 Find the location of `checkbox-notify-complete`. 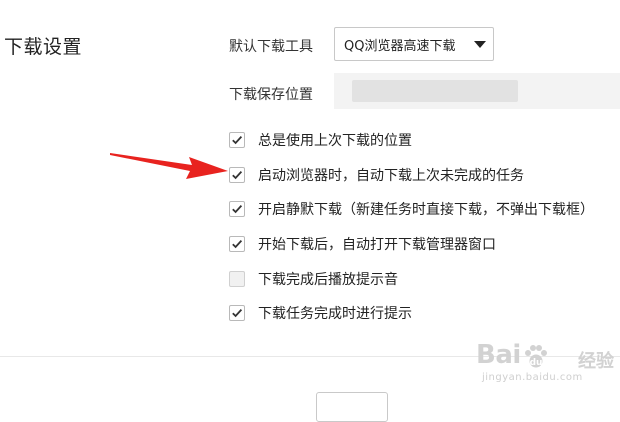

checkbox-notify-complete is located at coordinates (237, 313).